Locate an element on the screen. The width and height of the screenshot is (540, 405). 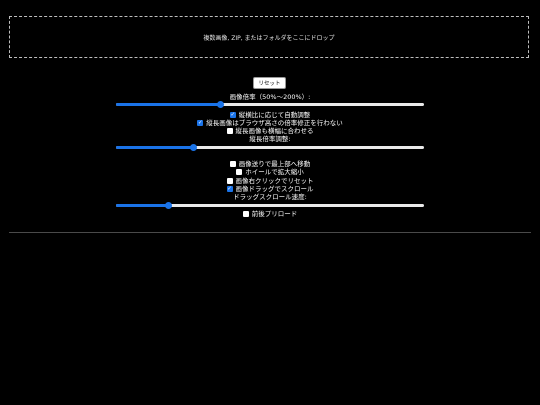
zoom-slider-thumb is located at coordinates (221, 104).